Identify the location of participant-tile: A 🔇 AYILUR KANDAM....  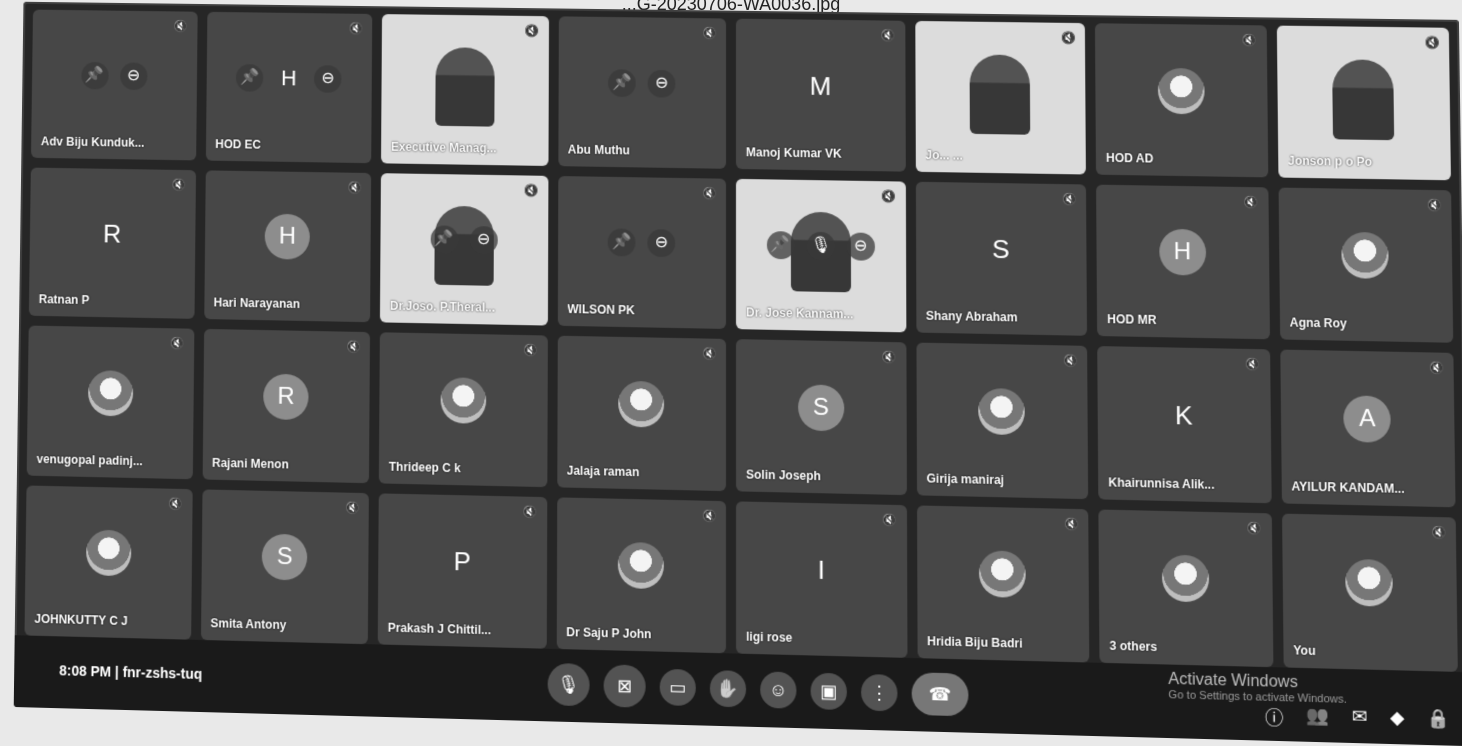
(1367, 428).